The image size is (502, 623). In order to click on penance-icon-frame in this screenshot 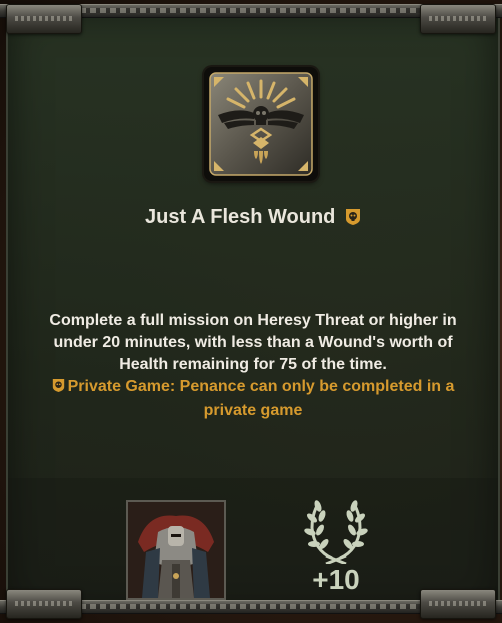, I will do `click(261, 124)`.